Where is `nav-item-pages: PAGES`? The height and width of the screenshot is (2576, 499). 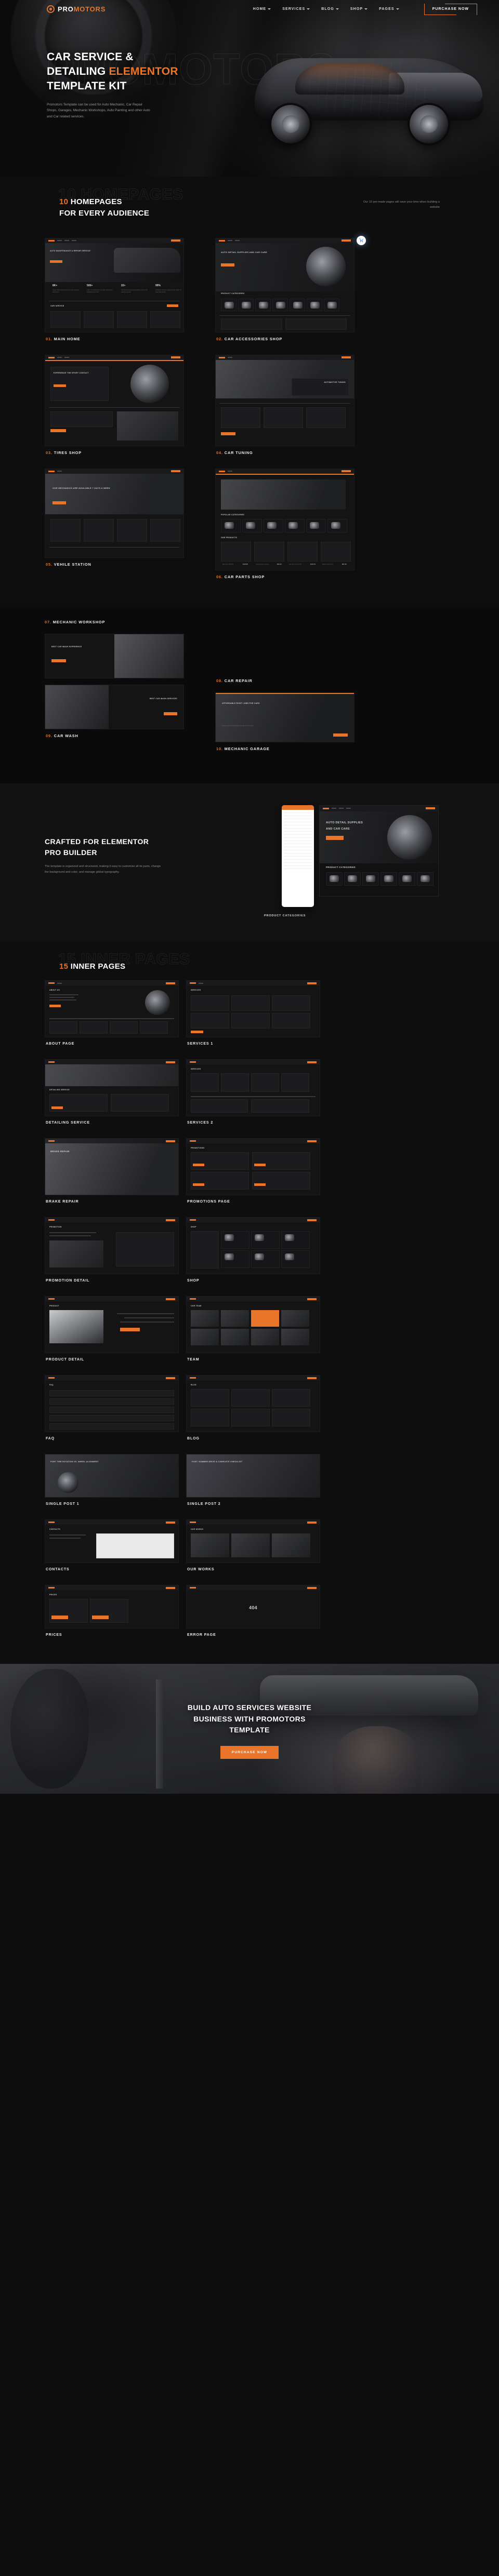 nav-item-pages: PAGES is located at coordinates (389, 9).